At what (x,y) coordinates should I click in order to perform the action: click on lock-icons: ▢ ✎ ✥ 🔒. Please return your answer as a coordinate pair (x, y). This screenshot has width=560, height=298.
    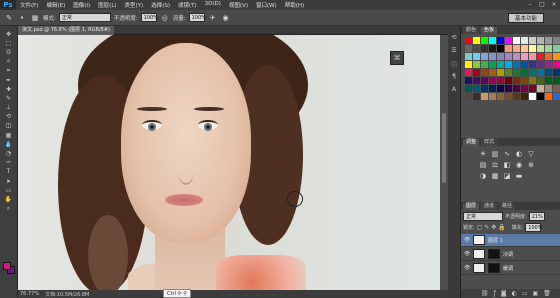
    Looking at the image, I should click on (491, 227).